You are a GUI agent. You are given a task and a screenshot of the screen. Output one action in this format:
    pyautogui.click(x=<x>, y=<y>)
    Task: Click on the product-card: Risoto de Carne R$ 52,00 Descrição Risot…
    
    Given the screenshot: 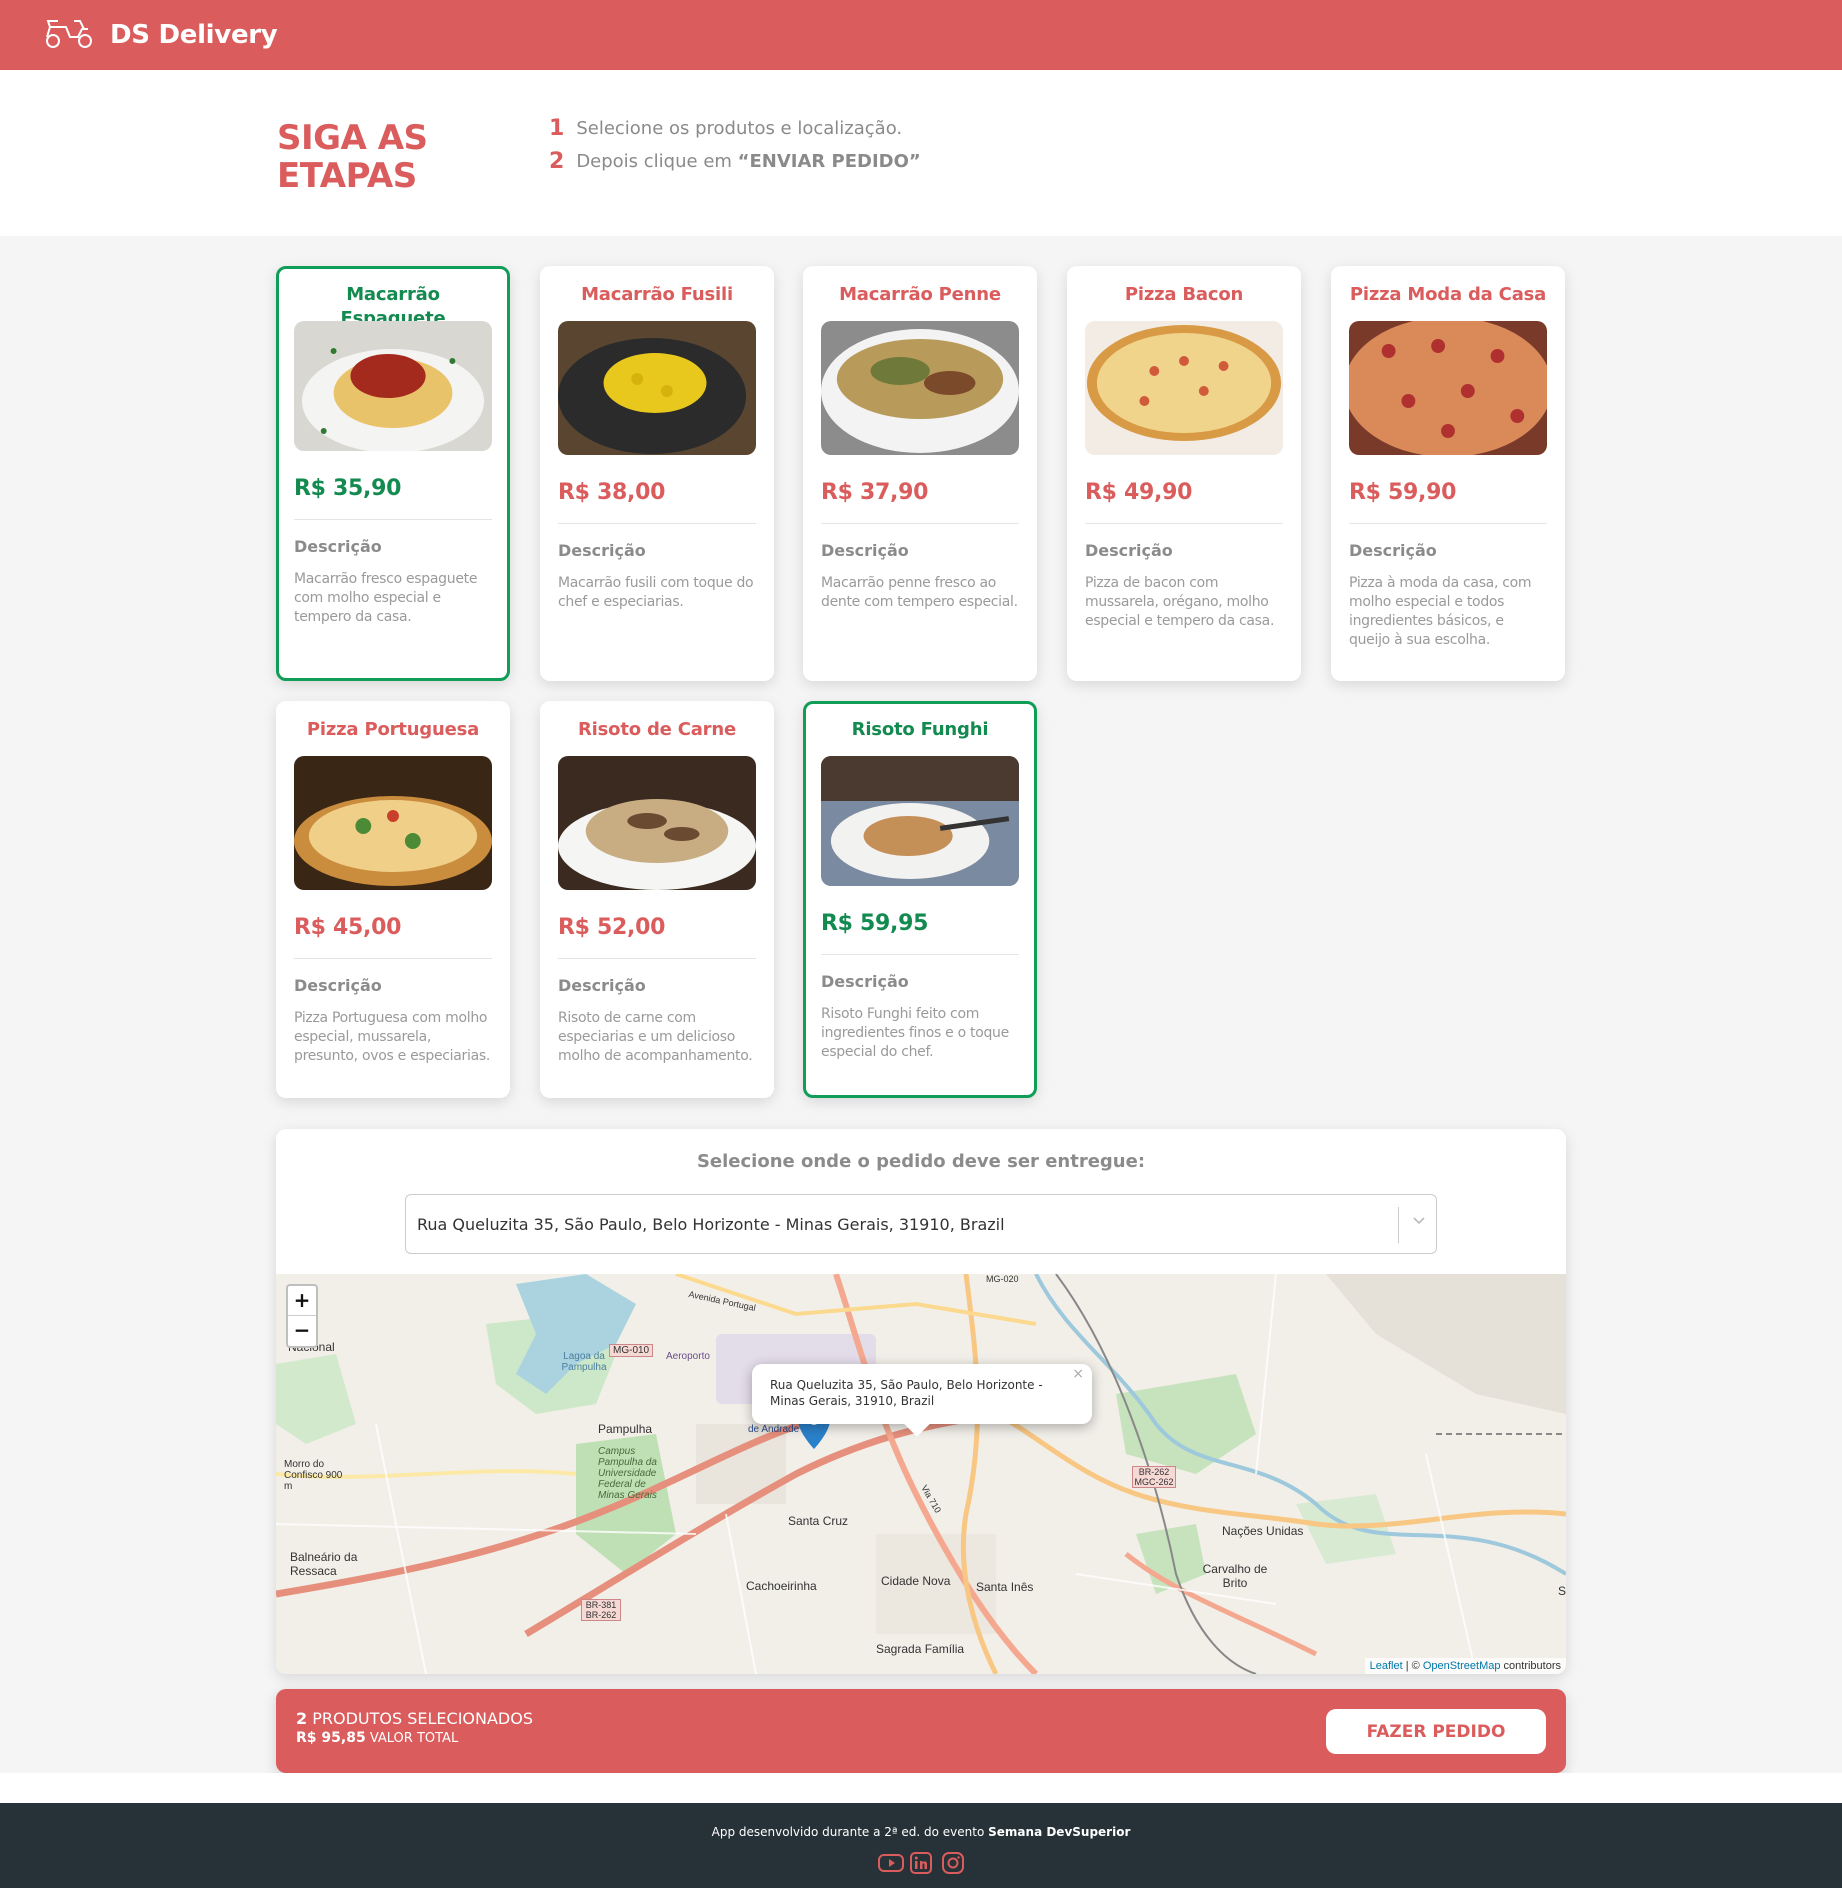 What is the action you would take?
    pyautogui.click(x=657, y=899)
    